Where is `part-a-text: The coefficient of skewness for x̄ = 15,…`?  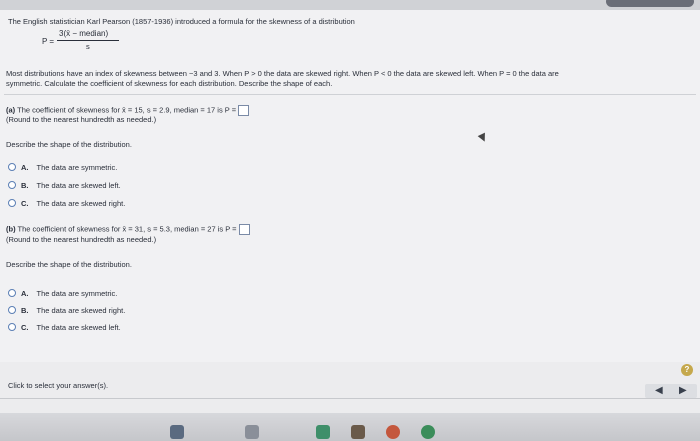 part-a-text: The coefficient of skewness for x̄ = 15,… is located at coordinates (127, 110).